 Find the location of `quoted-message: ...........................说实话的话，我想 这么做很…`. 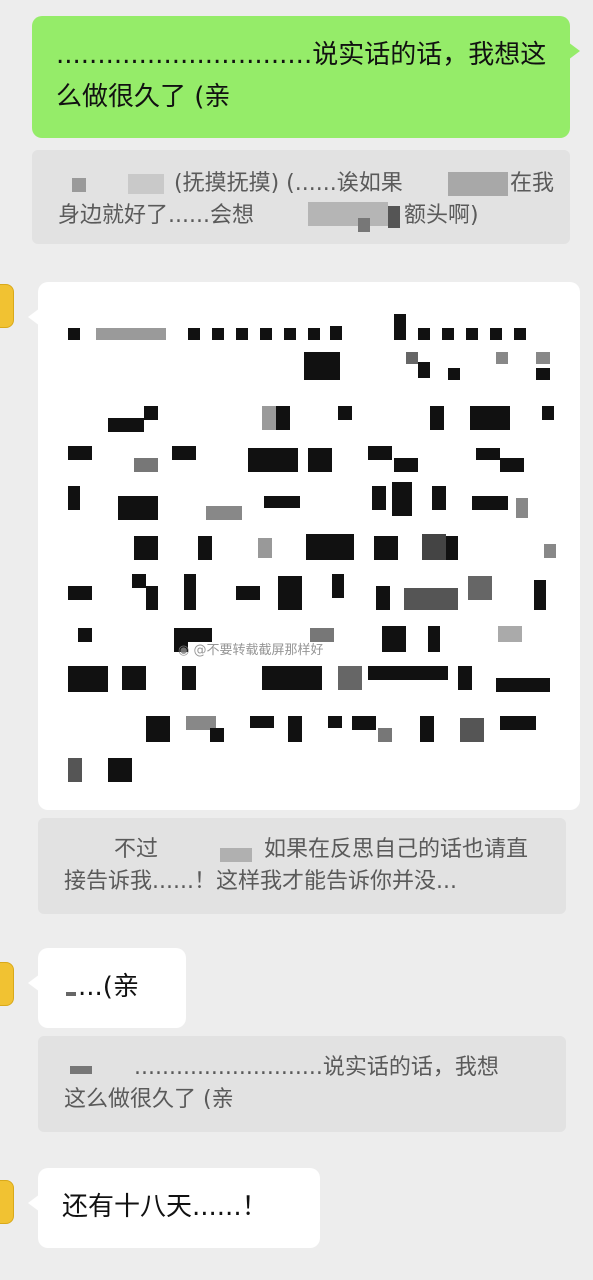

quoted-message: ...........................说实话的话，我想 这么做很… is located at coordinates (302, 1084).